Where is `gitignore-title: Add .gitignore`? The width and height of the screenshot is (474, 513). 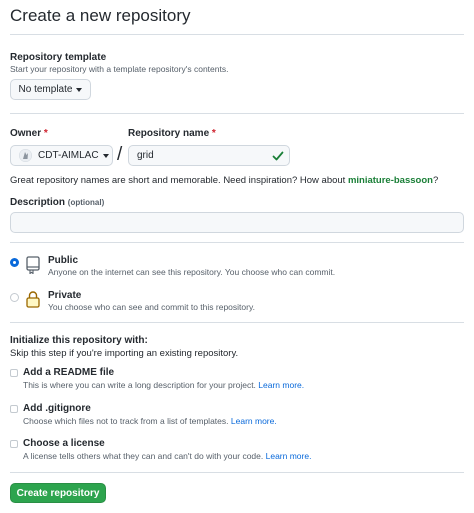 gitignore-title: Add .gitignore is located at coordinates (57, 408).